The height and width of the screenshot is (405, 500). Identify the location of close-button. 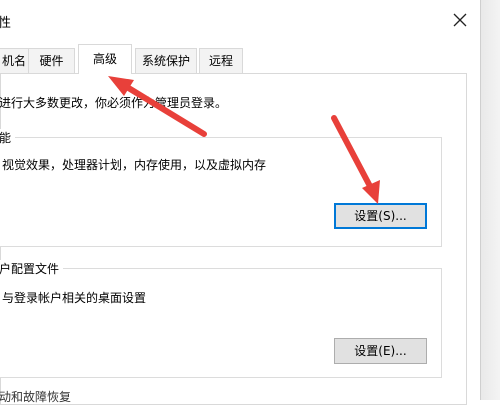
(460, 20).